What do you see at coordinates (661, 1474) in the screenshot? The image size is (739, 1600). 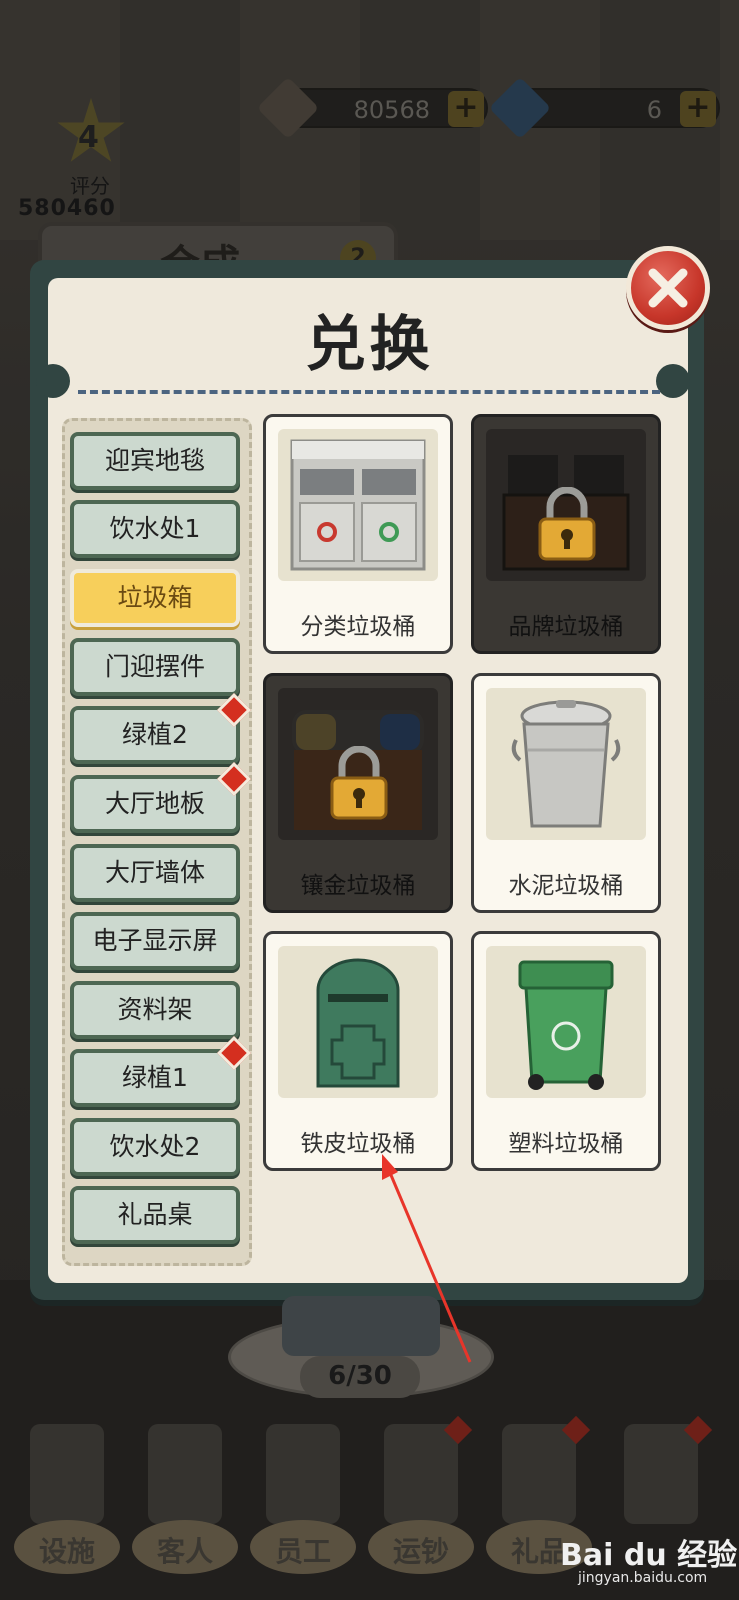 I see `card-icon` at bounding box center [661, 1474].